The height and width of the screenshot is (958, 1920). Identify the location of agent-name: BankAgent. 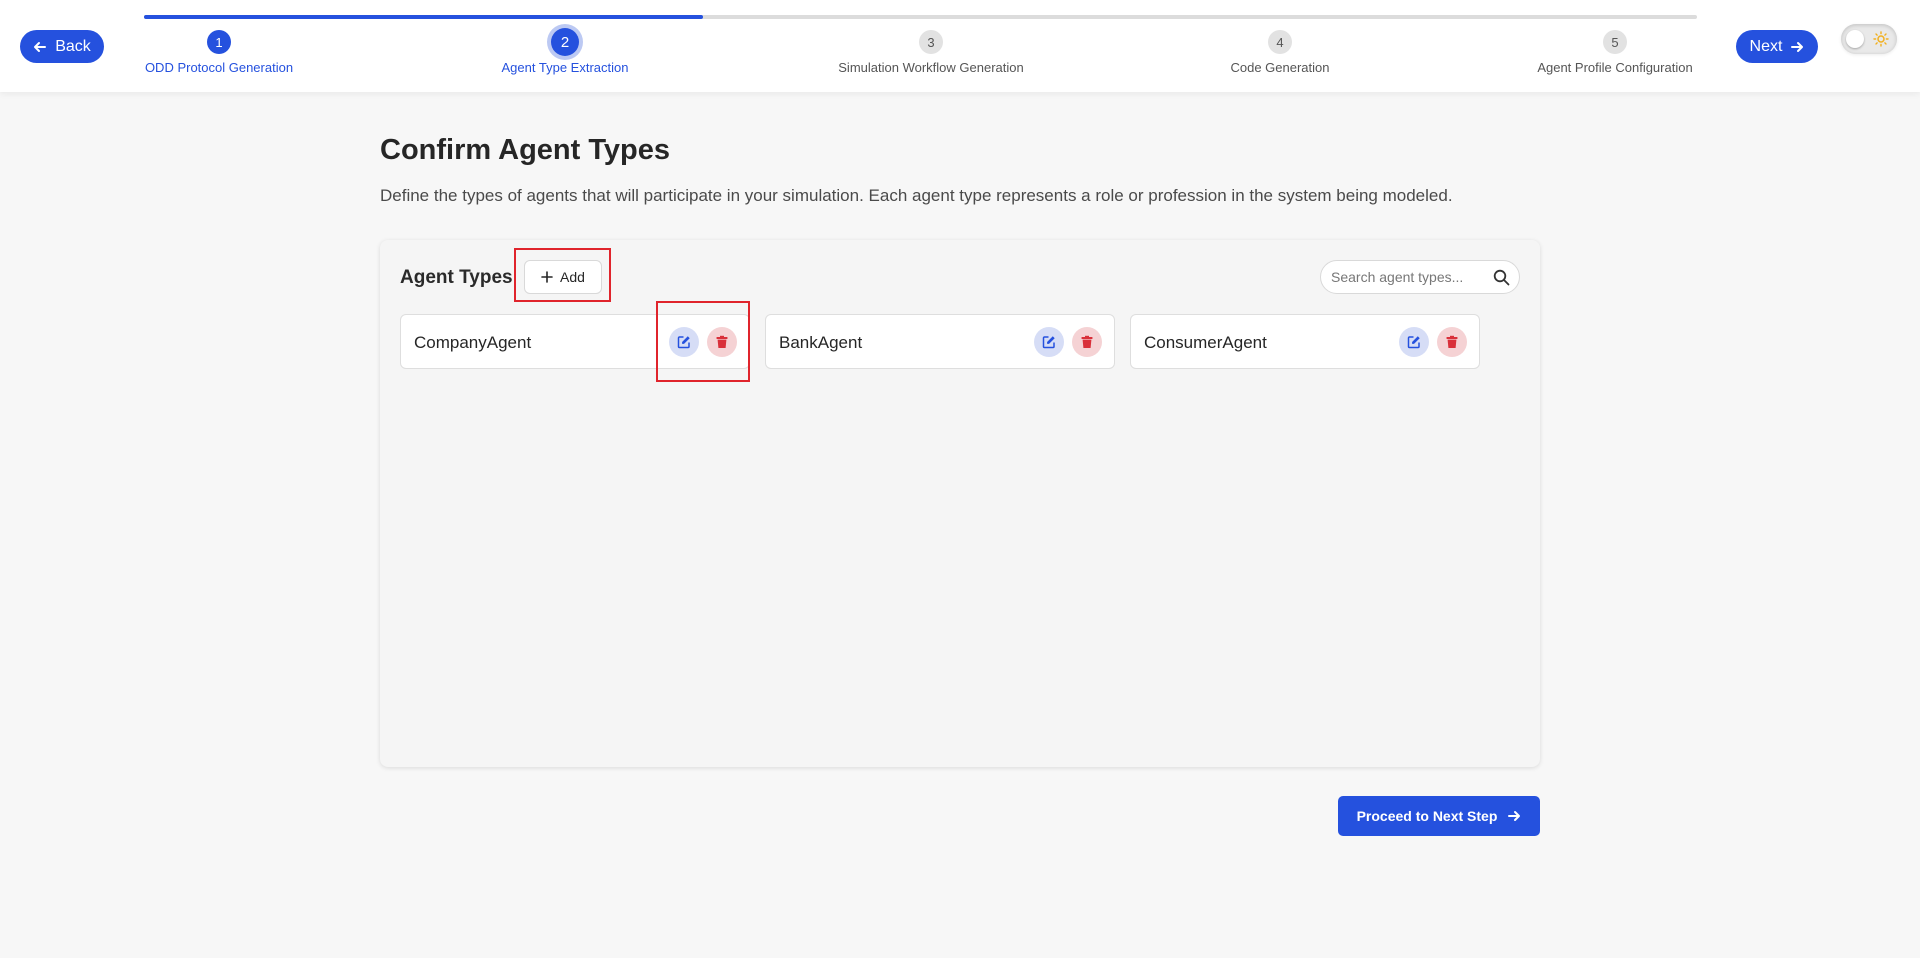
(821, 342).